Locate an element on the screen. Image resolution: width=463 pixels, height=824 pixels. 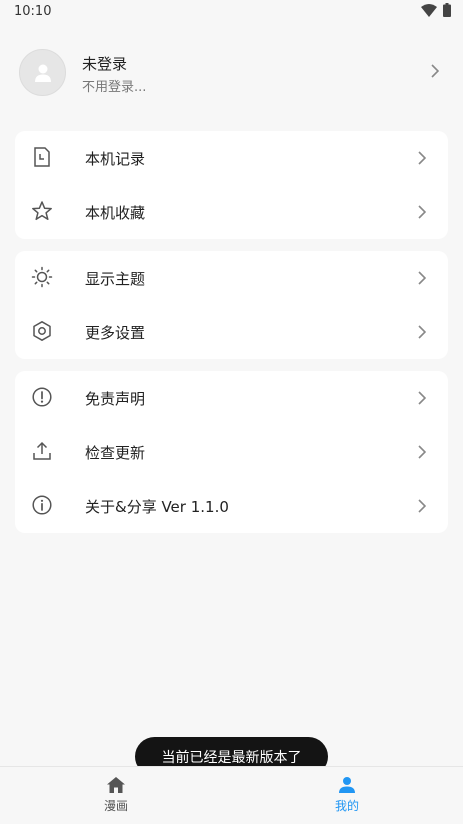
bottom-nav: 漫画 我的 is located at coordinates (231, 795).